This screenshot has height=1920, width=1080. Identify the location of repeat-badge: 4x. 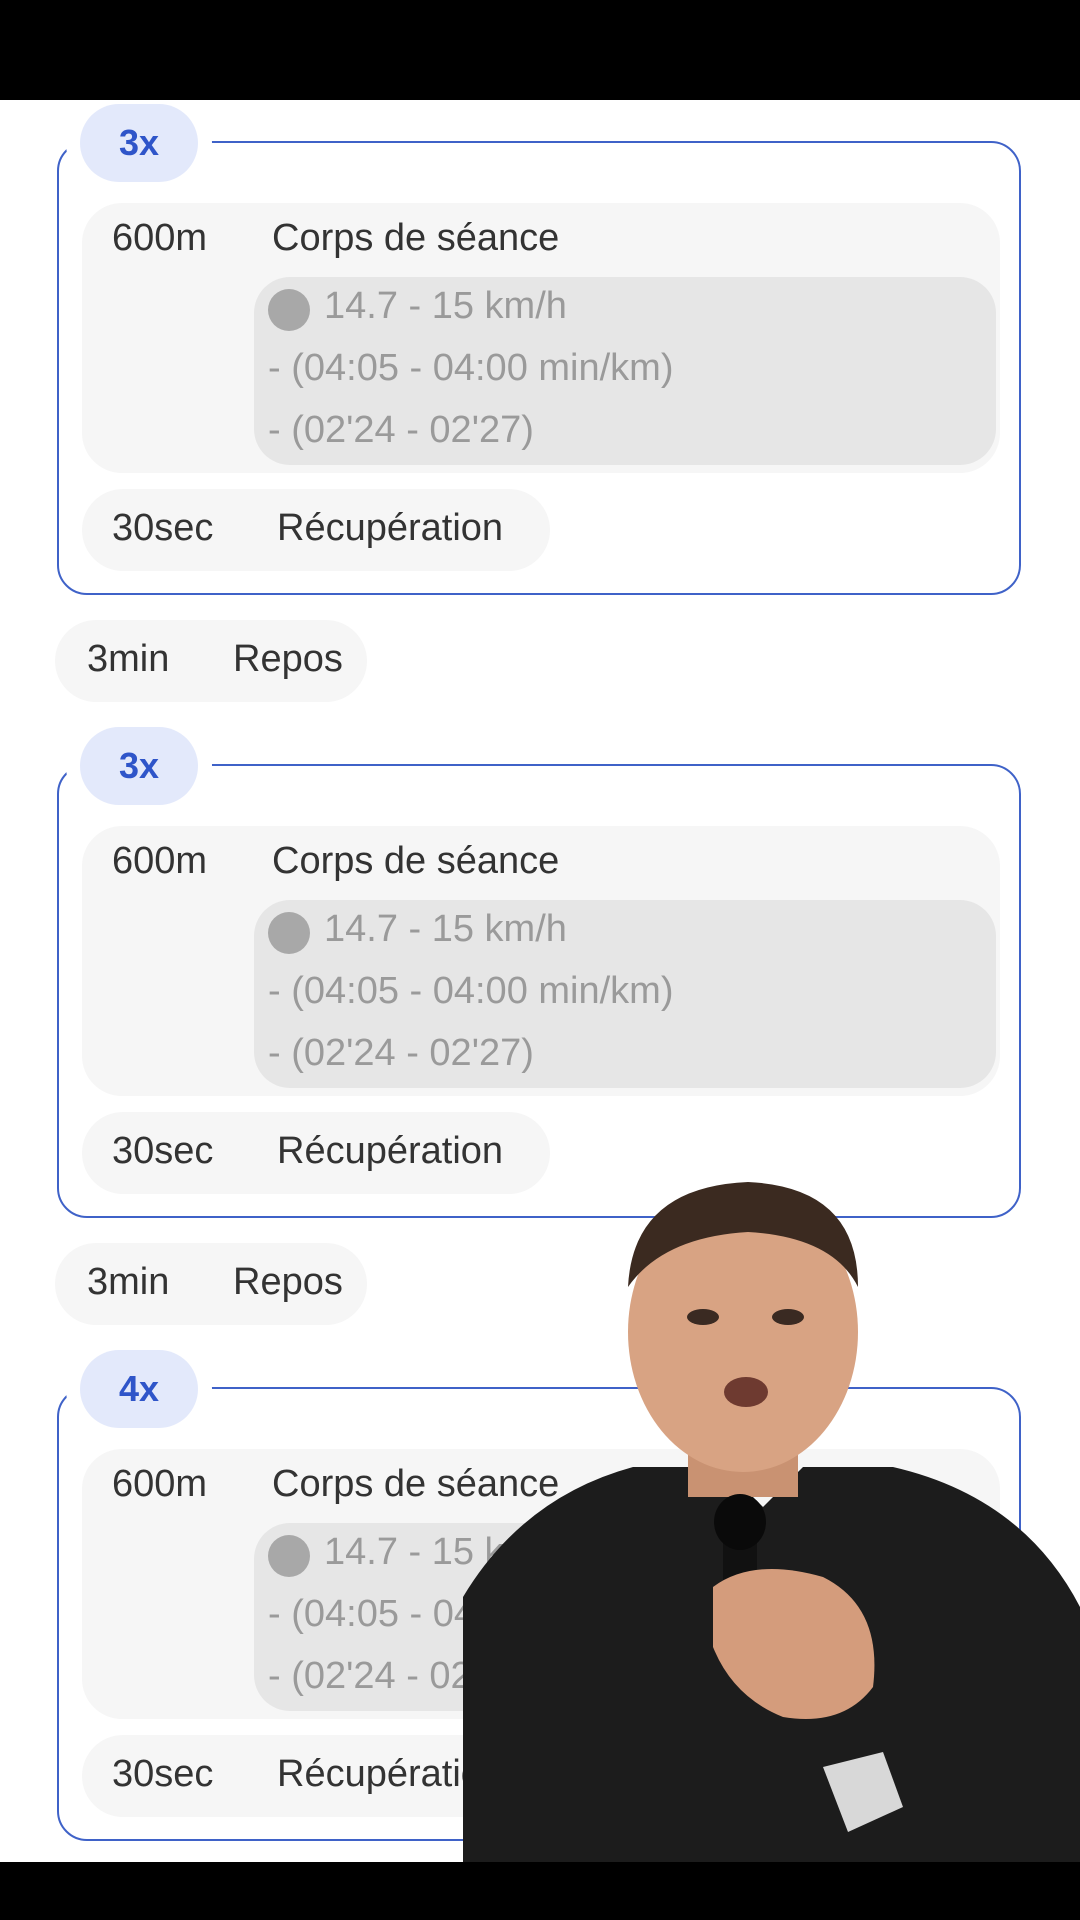
(139, 1389).